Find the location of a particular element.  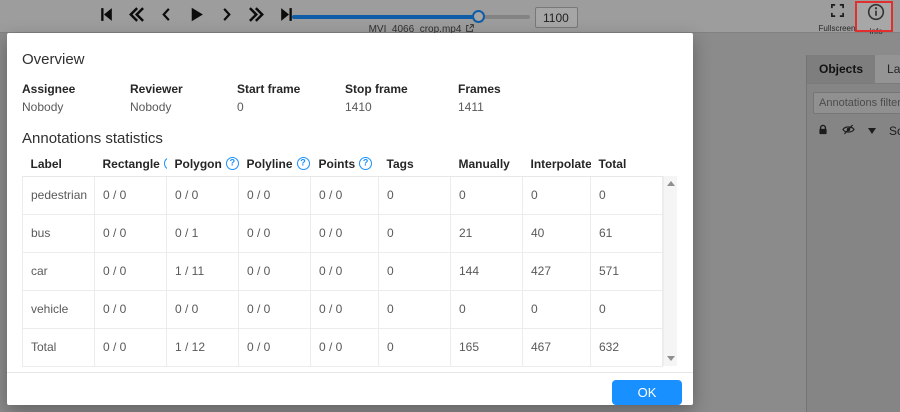

field-label: Reviewer is located at coordinates (156, 89).